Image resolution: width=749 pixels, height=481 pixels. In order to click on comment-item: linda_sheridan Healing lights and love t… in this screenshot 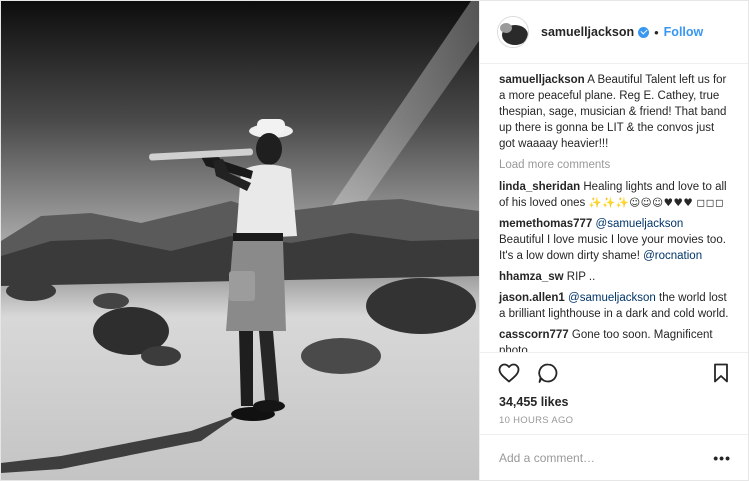, I will do `click(615, 195)`.